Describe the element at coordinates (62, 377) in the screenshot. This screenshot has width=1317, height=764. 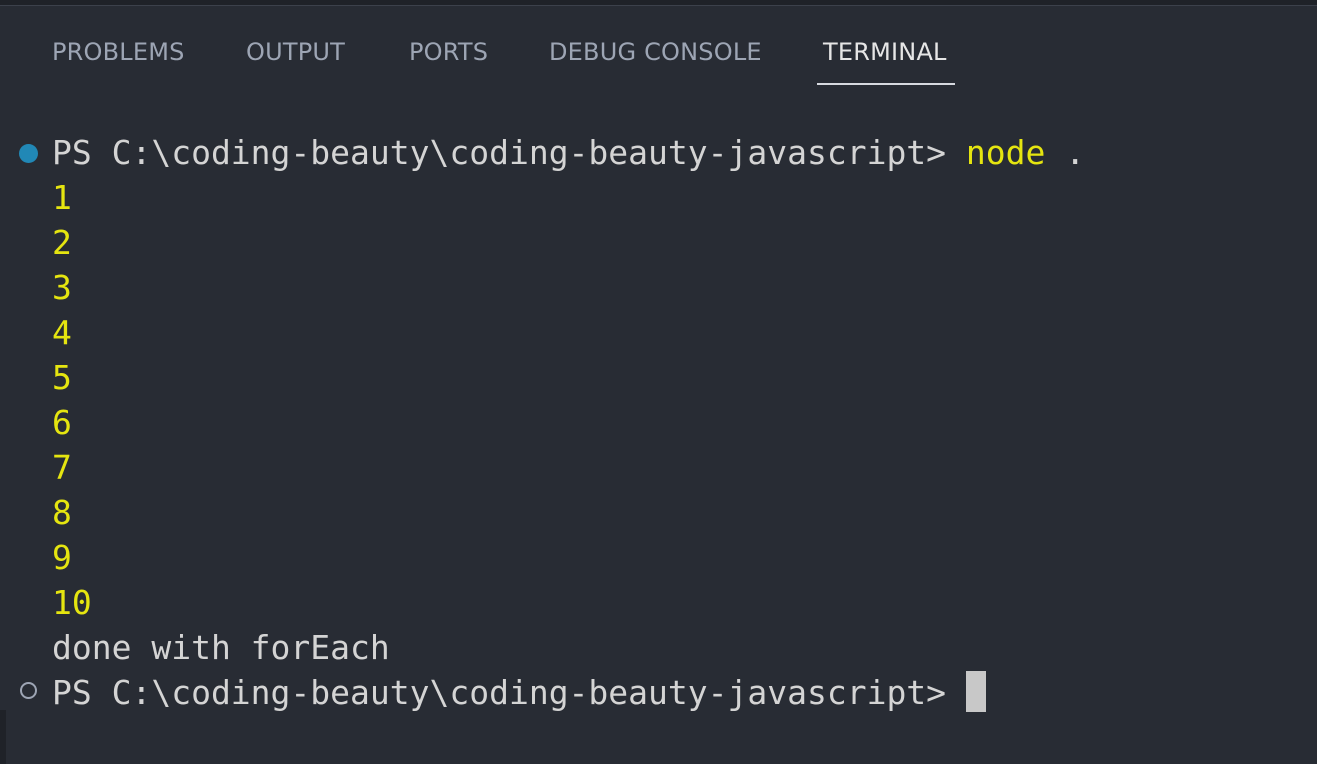
I see `output-line: 5` at that location.